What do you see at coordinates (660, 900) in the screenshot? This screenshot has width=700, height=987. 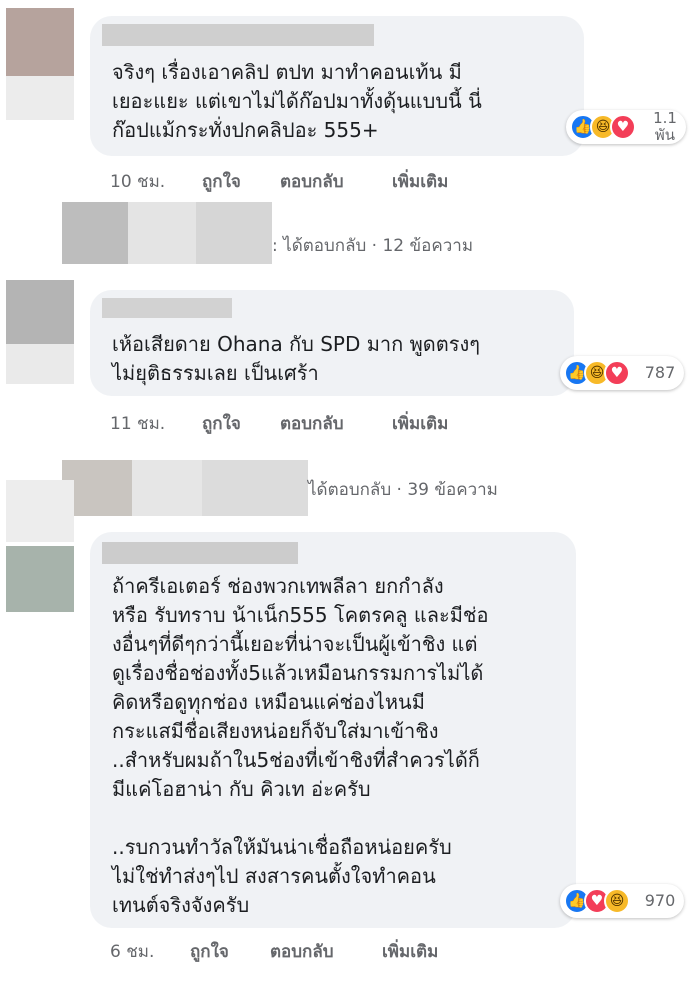 I see `reaction-count: 970` at bounding box center [660, 900].